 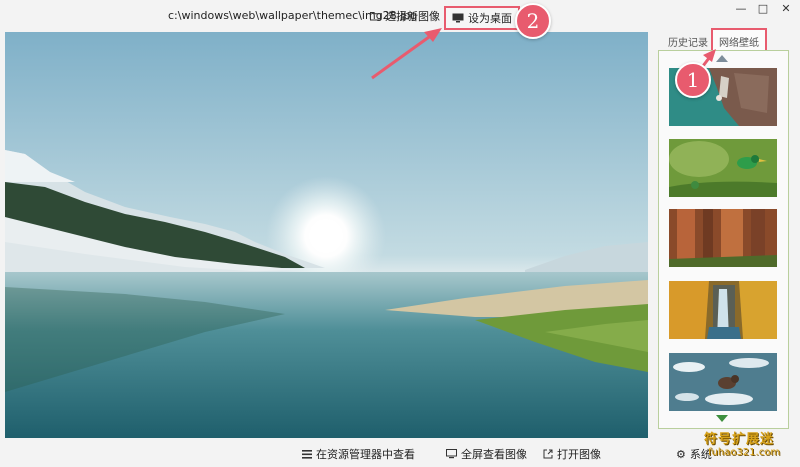 What do you see at coordinates (494, 454) in the screenshot?
I see `fullscreen-view-label: 全屏查看图像` at bounding box center [494, 454].